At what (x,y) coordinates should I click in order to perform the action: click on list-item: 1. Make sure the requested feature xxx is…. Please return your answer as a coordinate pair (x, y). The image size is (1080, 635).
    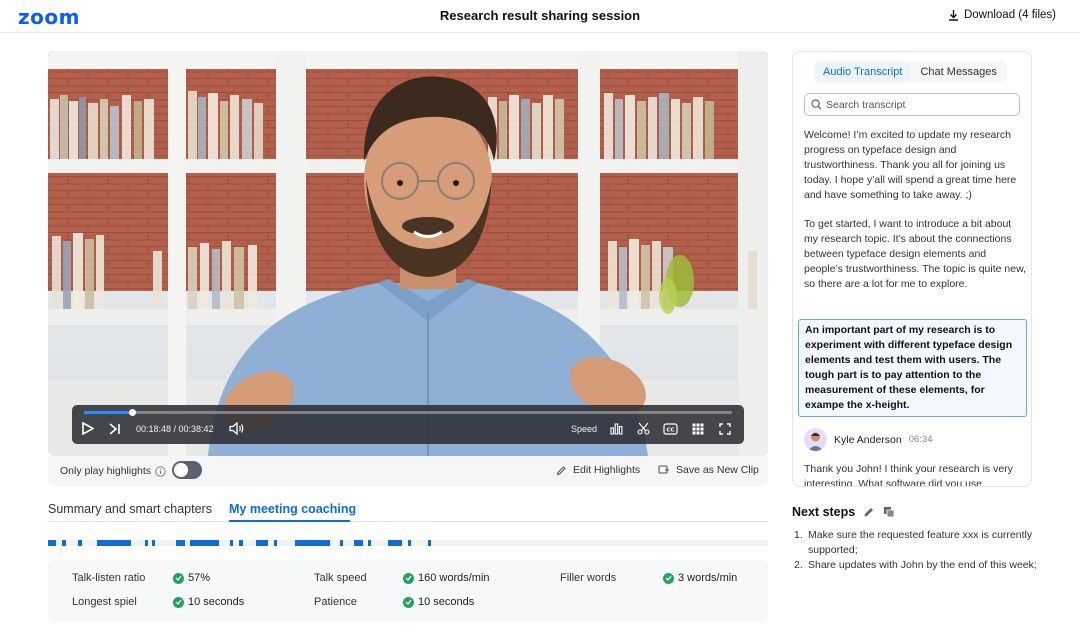
    Looking at the image, I should click on (913, 542).